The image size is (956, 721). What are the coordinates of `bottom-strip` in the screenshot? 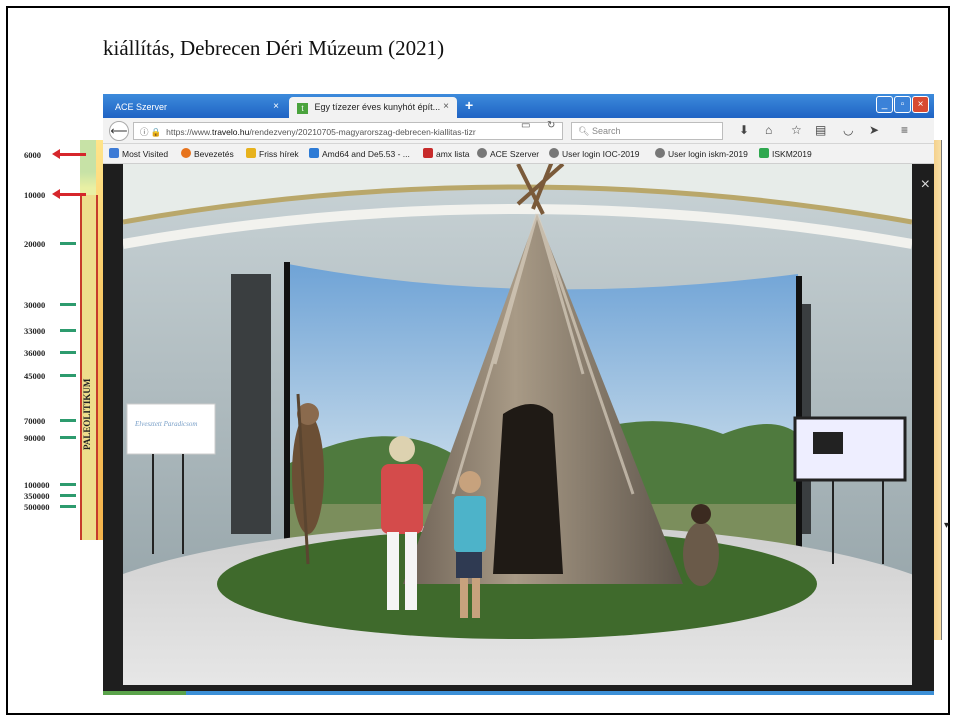 It's located at (518, 693).